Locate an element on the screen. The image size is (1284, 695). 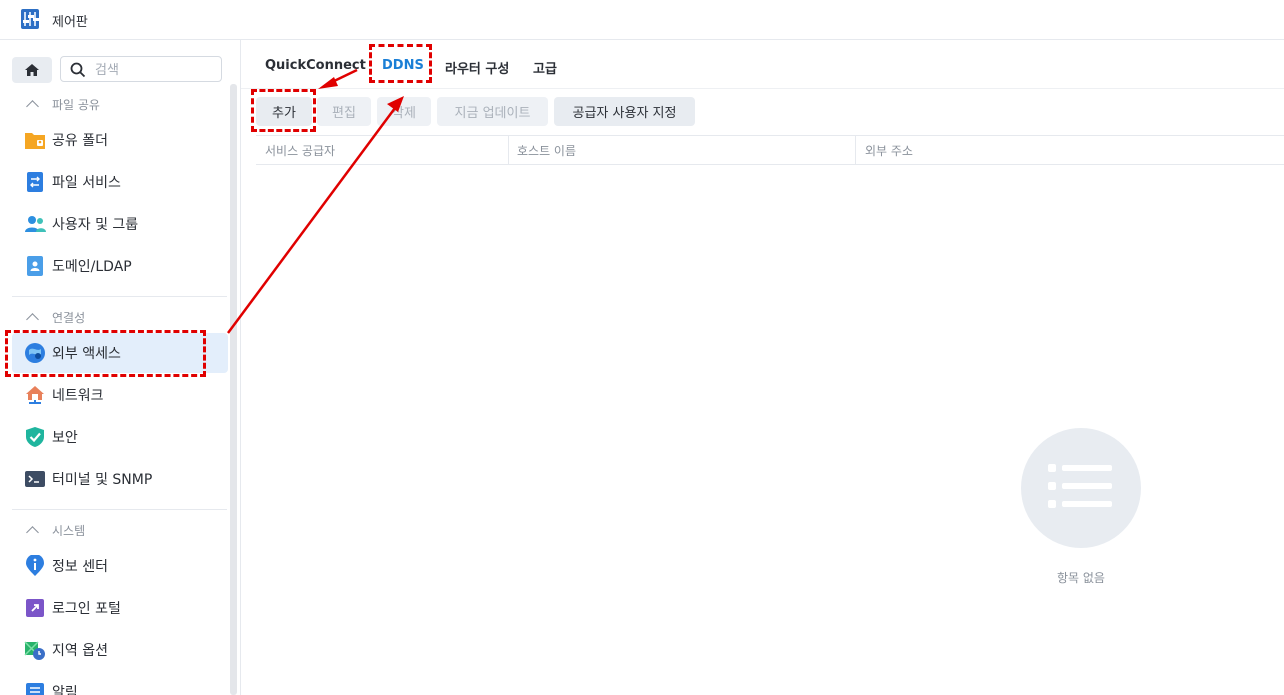
sidebar-item-notification: 알림 is located at coordinates (120, 683).